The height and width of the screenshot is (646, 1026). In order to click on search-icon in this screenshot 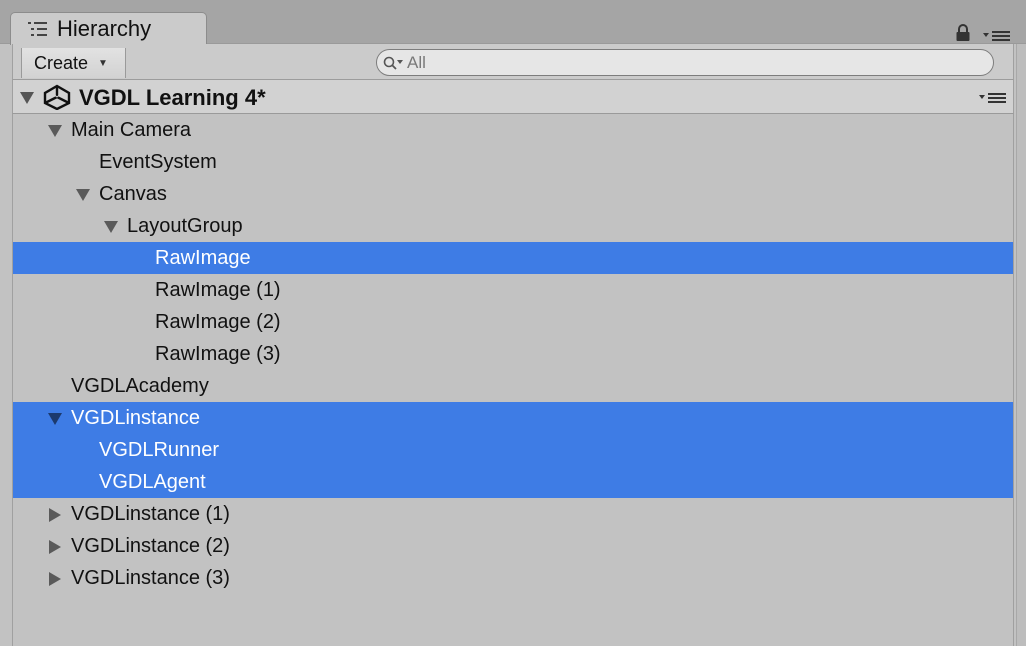, I will do `click(394, 63)`.